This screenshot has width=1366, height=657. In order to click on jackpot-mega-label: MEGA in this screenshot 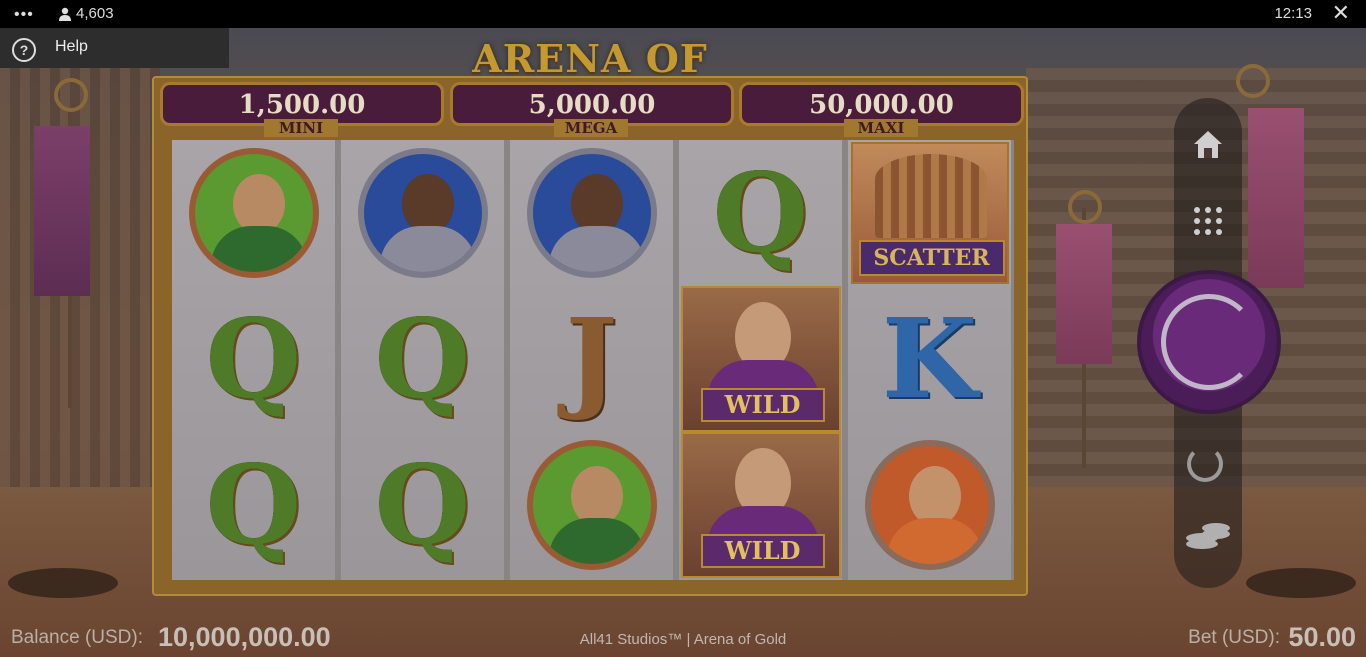, I will do `click(591, 128)`.